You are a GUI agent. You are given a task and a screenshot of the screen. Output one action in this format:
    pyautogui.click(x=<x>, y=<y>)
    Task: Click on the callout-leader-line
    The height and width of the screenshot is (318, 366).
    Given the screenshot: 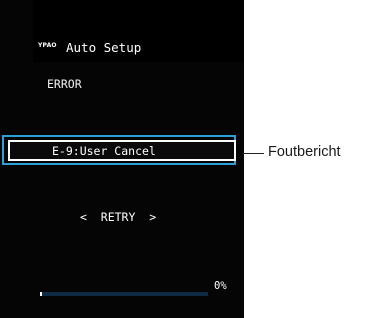 What is the action you would take?
    pyautogui.click(x=253, y=153)
    